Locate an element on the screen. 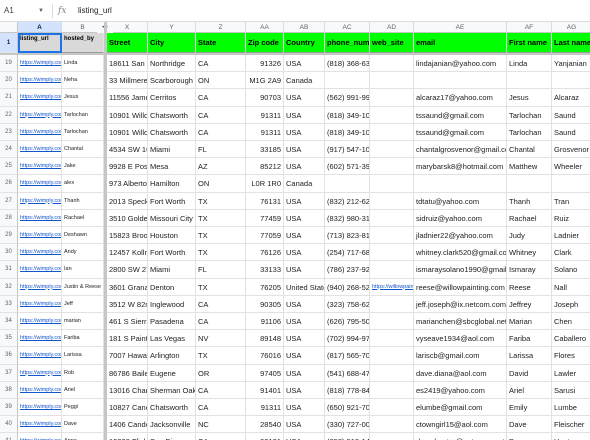 The height and width of the screenshot is (440, 590). cell-email: dave.diana@aol.com is located at coordinates (460, 373).